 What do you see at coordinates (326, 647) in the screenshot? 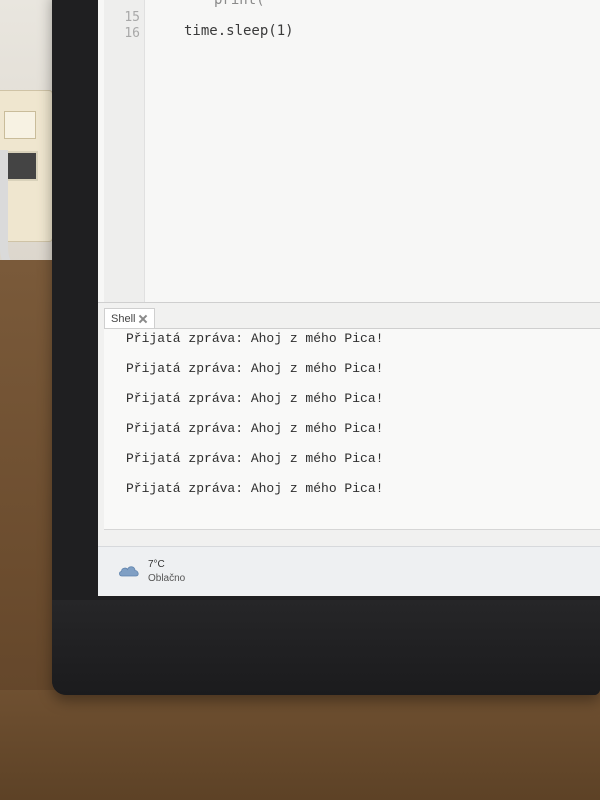
I see `monitor-chin` at bounding box center [326, 647].